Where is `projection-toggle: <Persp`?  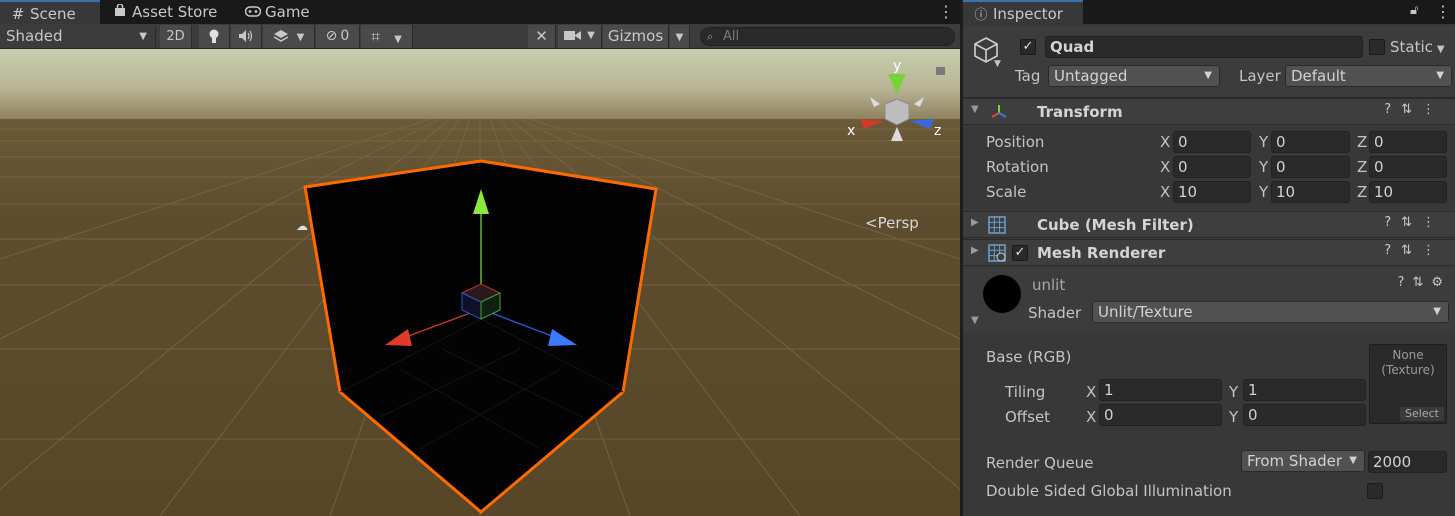 projection-toggle: <Persp is located at coordinates (892, 223).